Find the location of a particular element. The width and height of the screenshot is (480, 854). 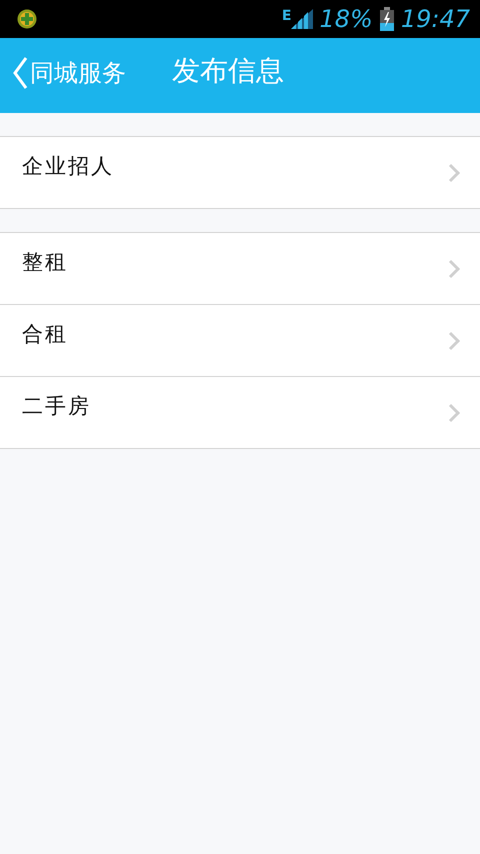

battery-percent: 18% is located at coordinates (346, 19).